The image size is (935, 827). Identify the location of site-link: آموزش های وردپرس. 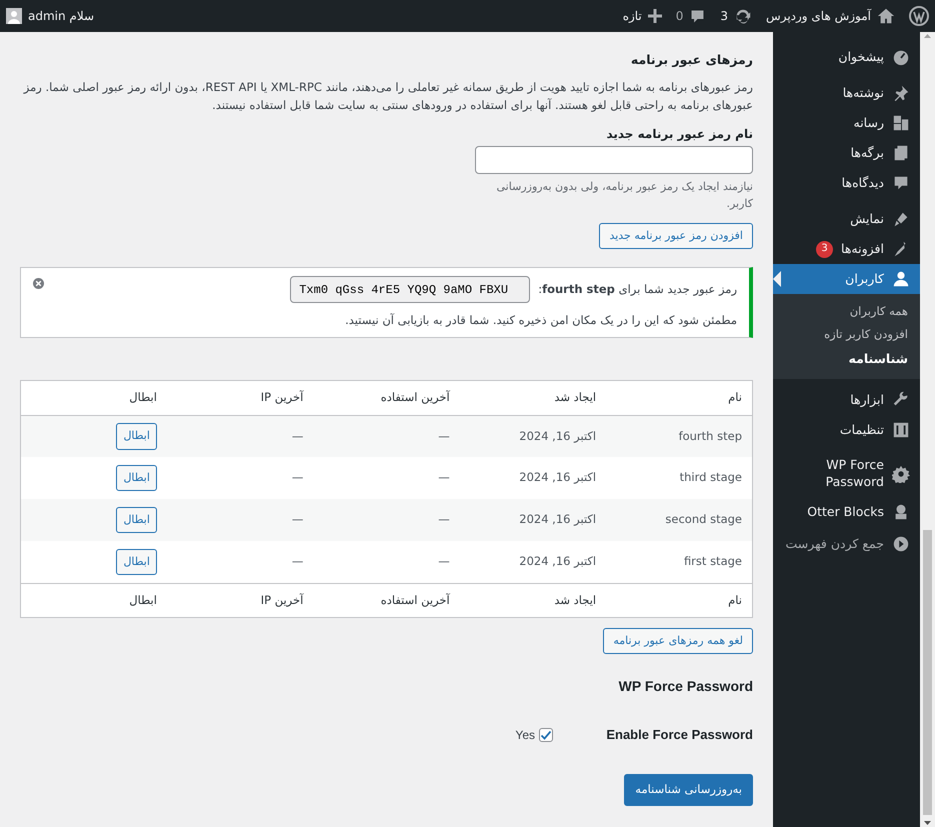
(830, 16).